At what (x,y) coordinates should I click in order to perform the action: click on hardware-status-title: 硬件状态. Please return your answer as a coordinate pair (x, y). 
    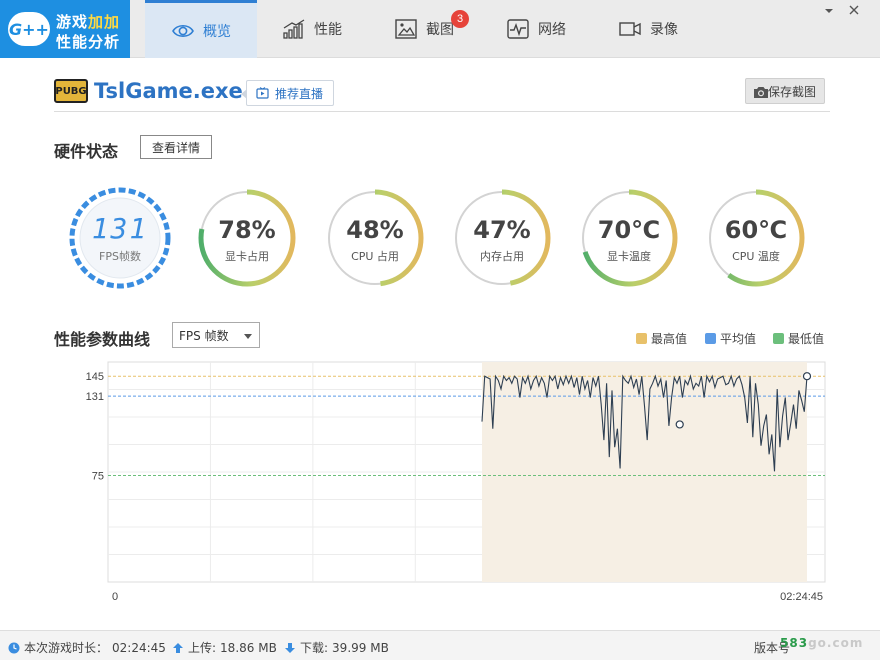
    Looking at the image, I should click on (86, 151).